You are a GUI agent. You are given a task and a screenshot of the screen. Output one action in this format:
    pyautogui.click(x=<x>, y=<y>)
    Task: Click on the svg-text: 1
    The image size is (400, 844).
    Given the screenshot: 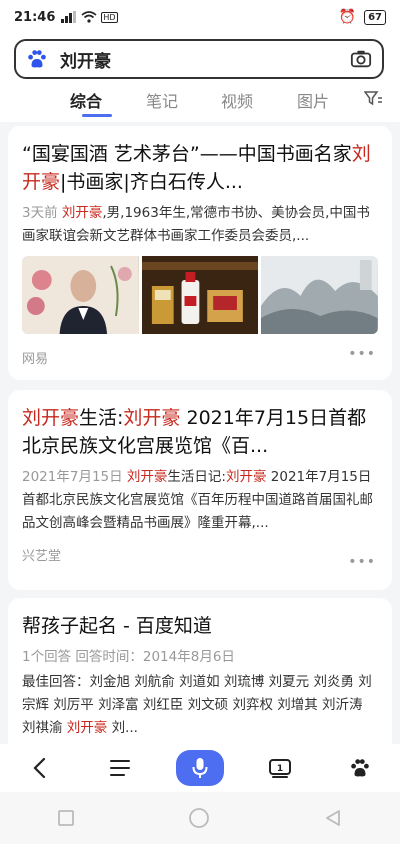 What is the action you would take?
    pyautogui.click(x=280, y=769)
    